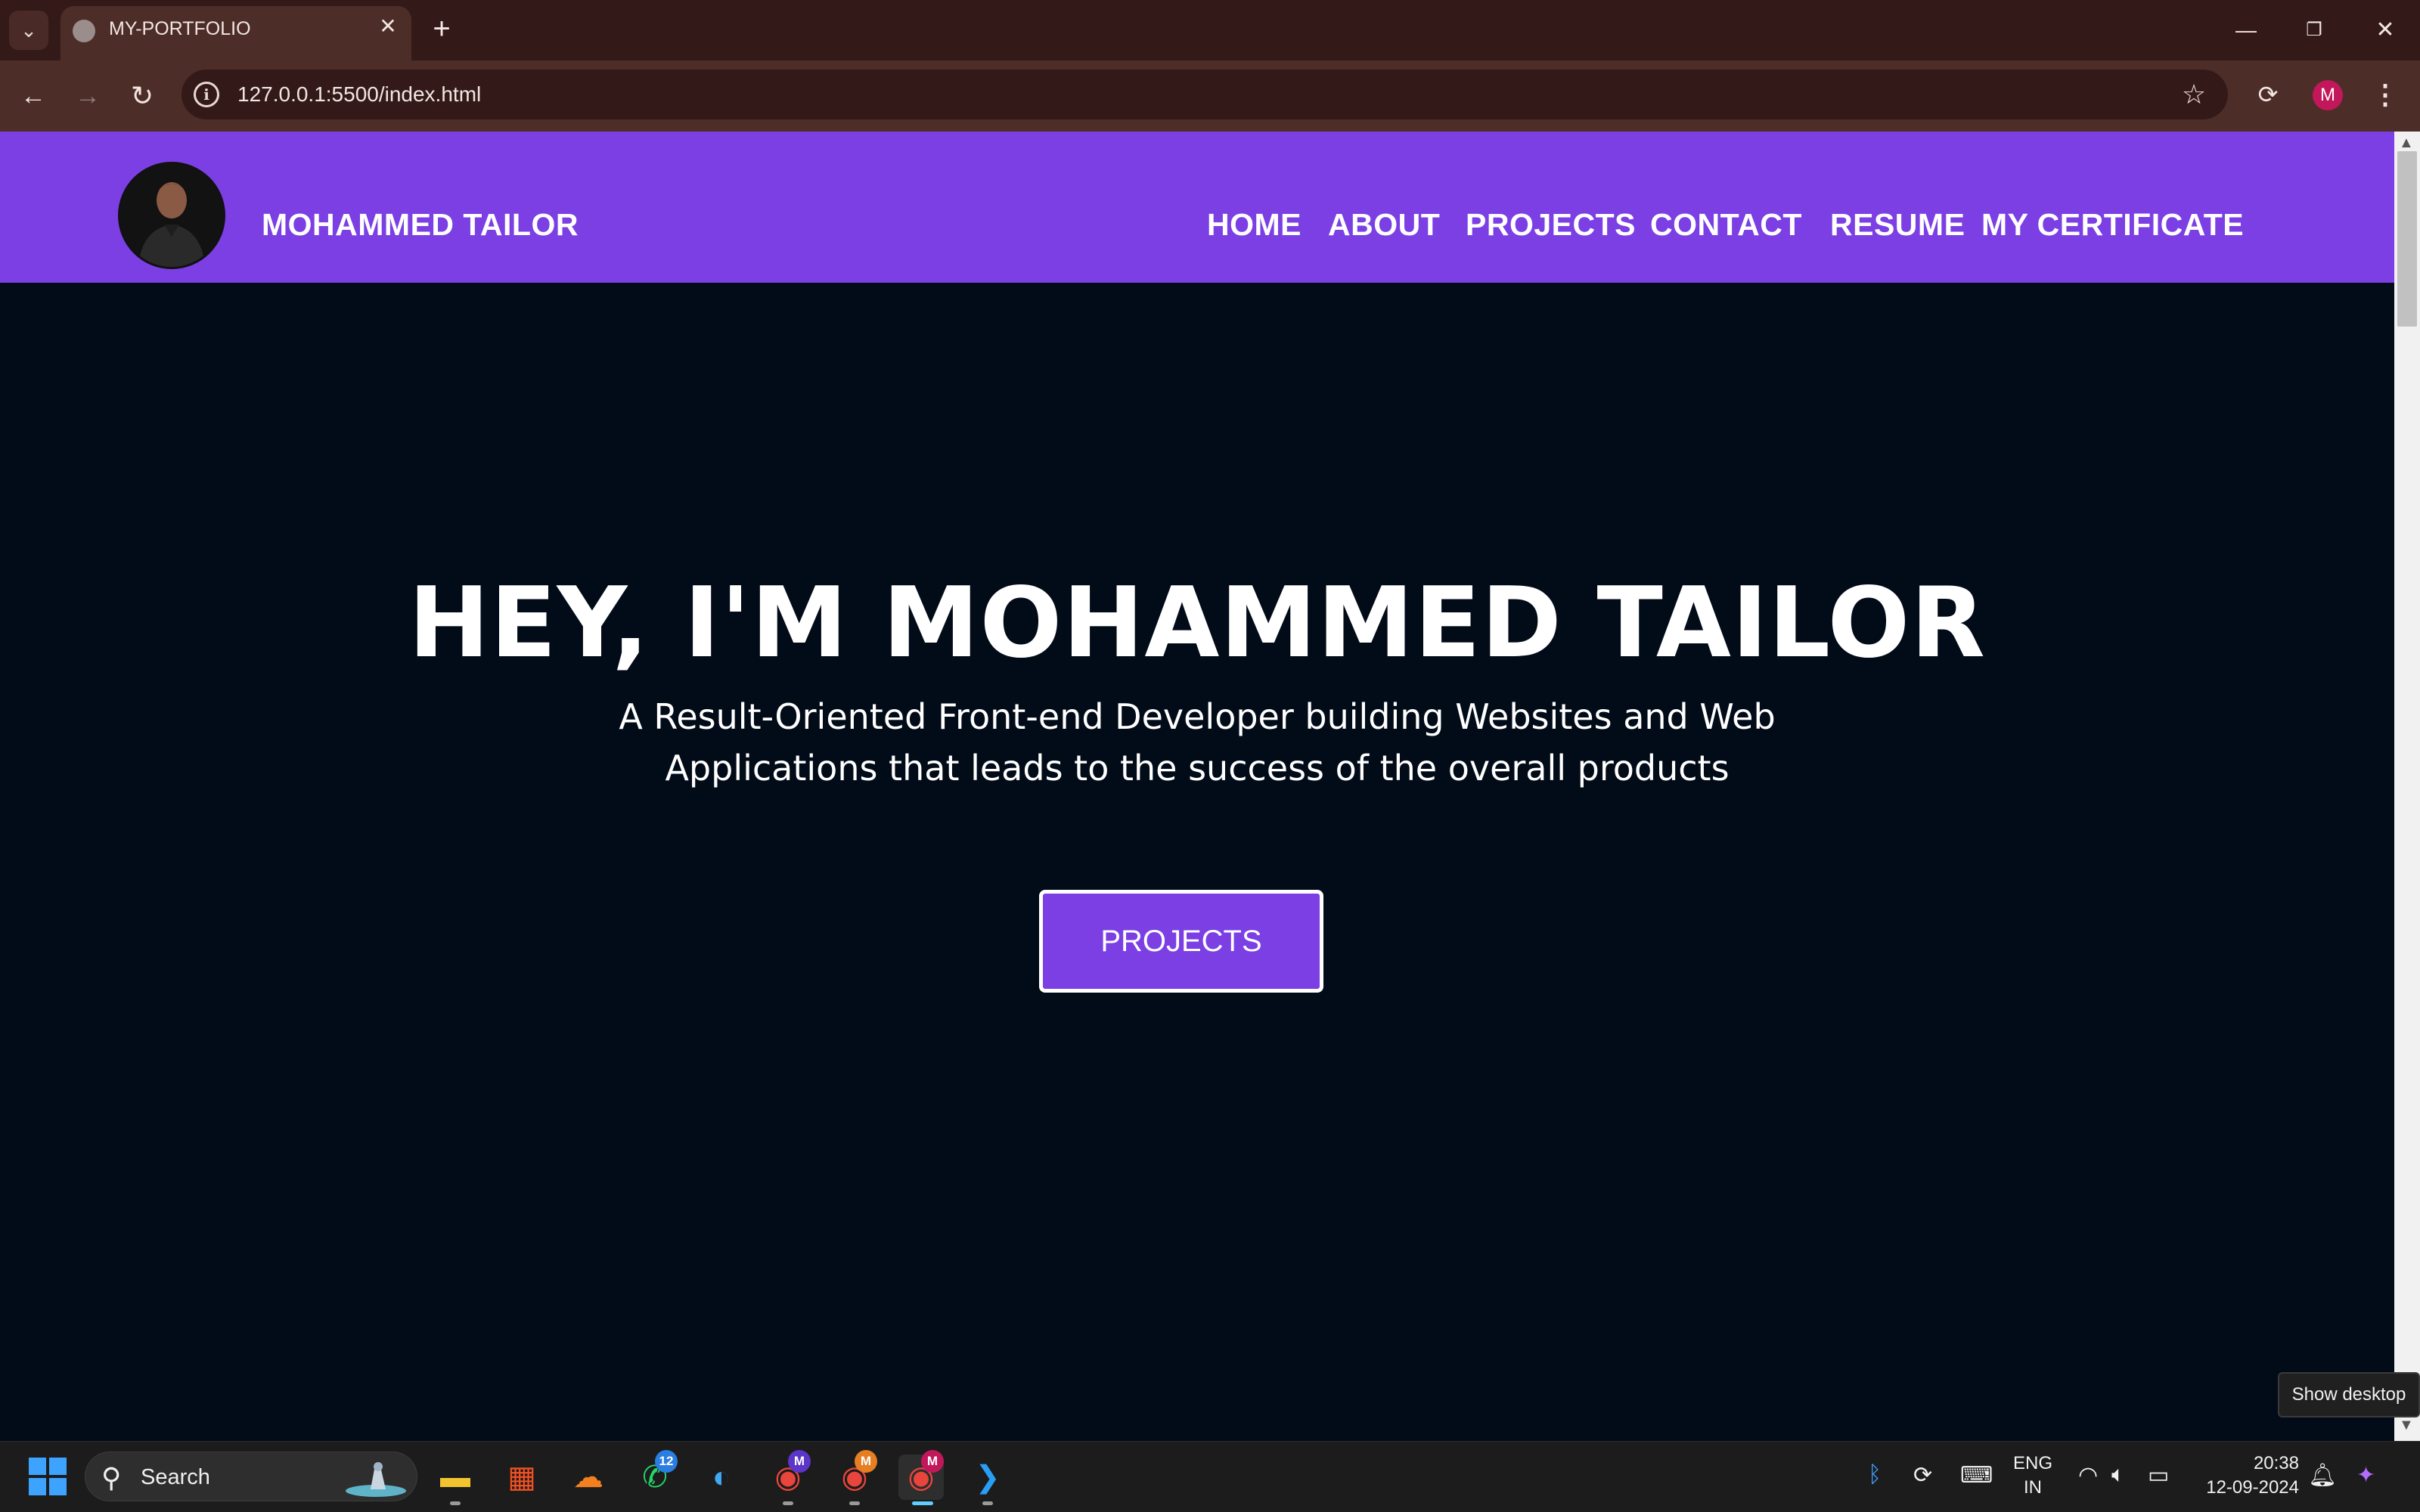  I want to click on nav-link-home: HOME, so click(1254, 225).